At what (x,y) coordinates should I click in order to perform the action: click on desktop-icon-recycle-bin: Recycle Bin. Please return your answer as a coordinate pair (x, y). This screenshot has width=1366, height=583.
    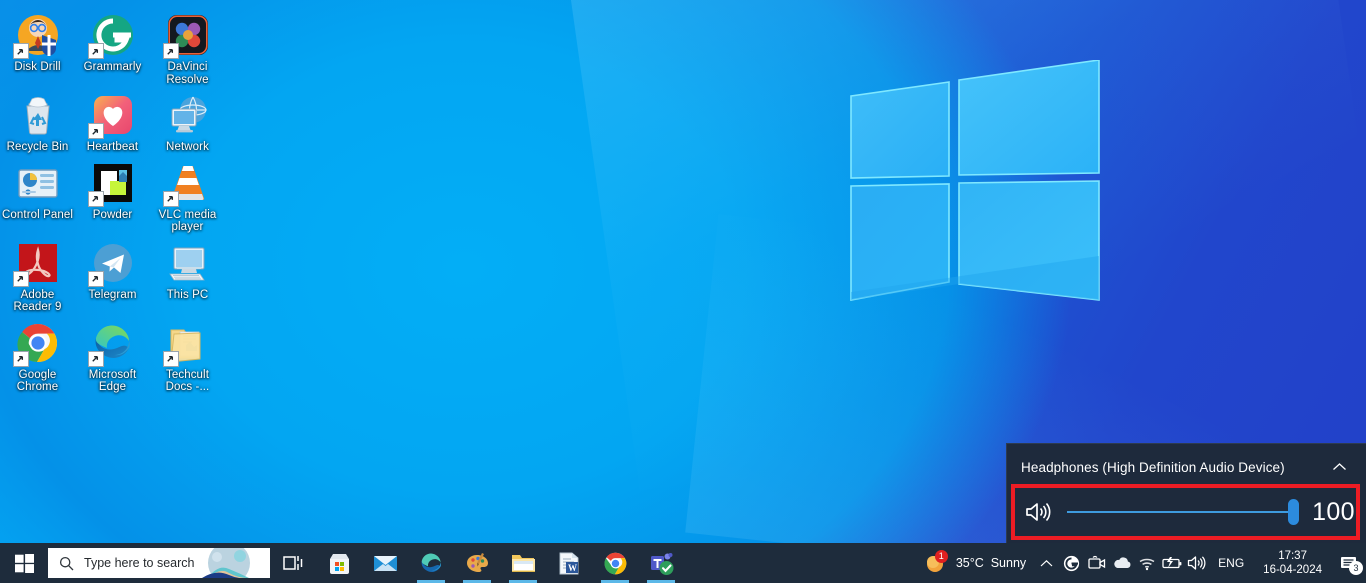
    Looking at the image, I should click on (37, 120).